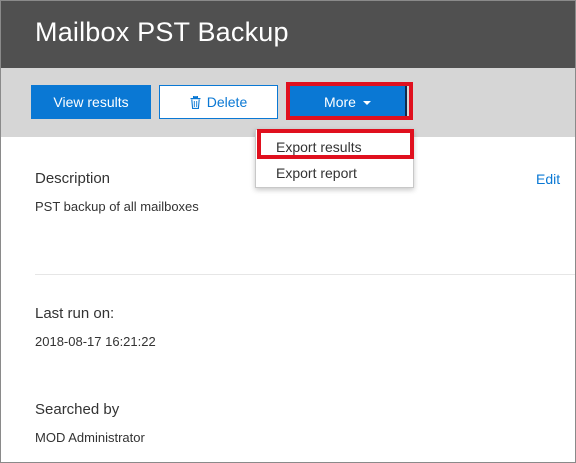 The height and width of the screenshot is (463, 576). I want to click on more-dropdown-menu: Export results Export report, so click(334, 158).